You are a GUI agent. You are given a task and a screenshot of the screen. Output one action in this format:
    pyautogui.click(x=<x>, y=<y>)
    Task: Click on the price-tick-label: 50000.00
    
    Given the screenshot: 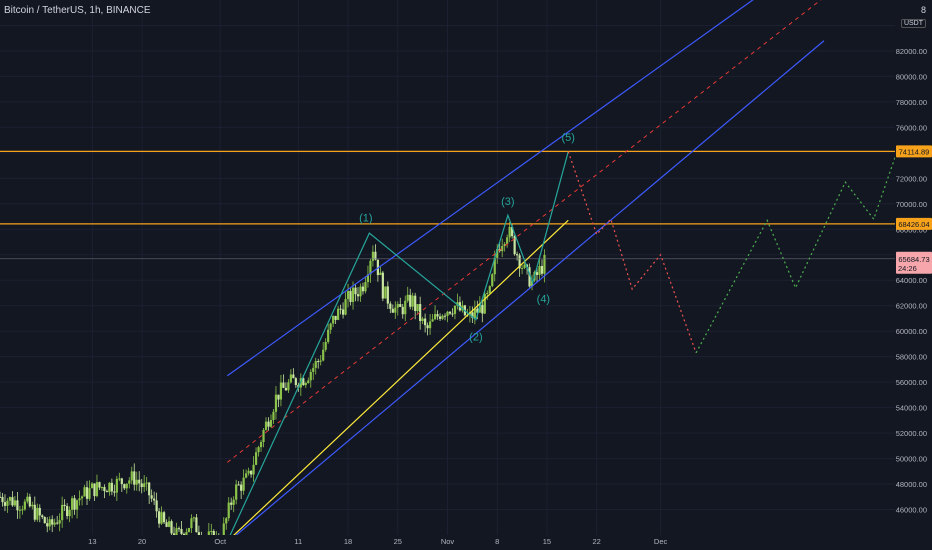 What is the action you would take?
    pyautogui.click(x=911, y=459)
    